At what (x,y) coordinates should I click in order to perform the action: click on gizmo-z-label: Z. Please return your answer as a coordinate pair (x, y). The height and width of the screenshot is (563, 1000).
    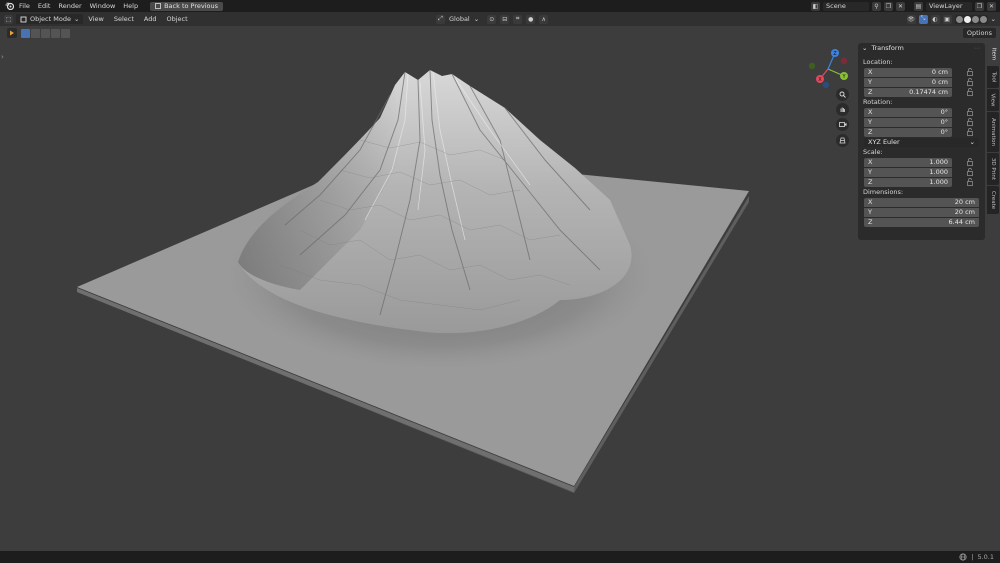
    Looking at the image, I should click on (835, 54).